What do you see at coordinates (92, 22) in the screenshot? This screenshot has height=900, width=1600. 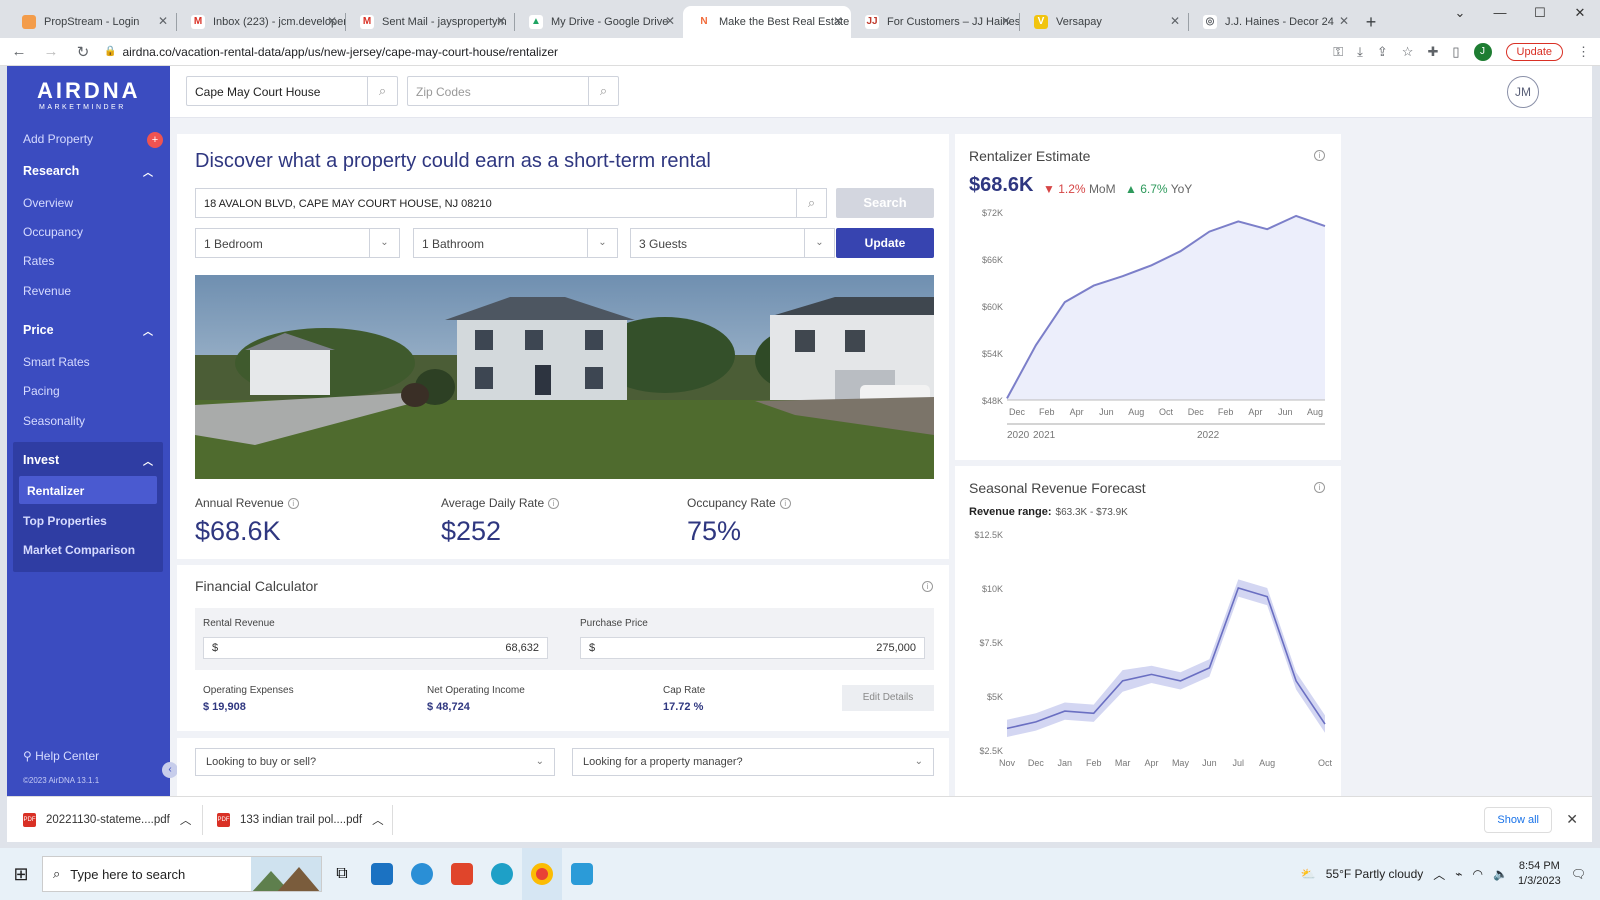 I see `tab-propstream: PropStream - Login ✕` at bounding box center [92, 22].